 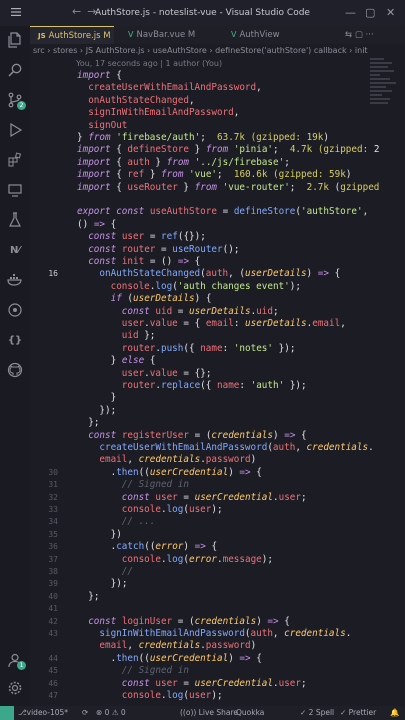 I want to click on spell-indicator: ✓ 2 Spell, so click(x=317, y=713).